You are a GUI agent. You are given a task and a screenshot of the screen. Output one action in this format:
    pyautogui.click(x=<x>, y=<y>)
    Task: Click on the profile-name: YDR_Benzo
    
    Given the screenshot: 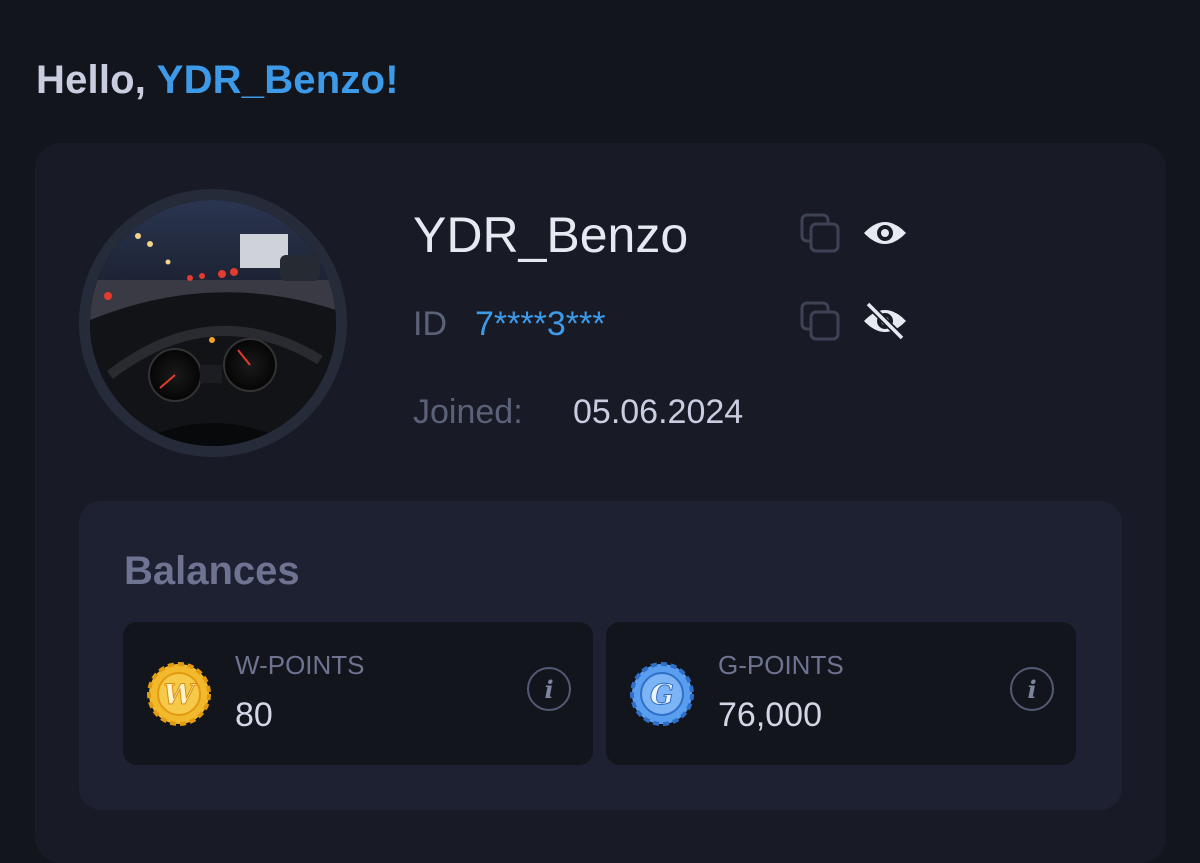 What is the action you would take?
    pyautogui.click(x=551, y=235)
    